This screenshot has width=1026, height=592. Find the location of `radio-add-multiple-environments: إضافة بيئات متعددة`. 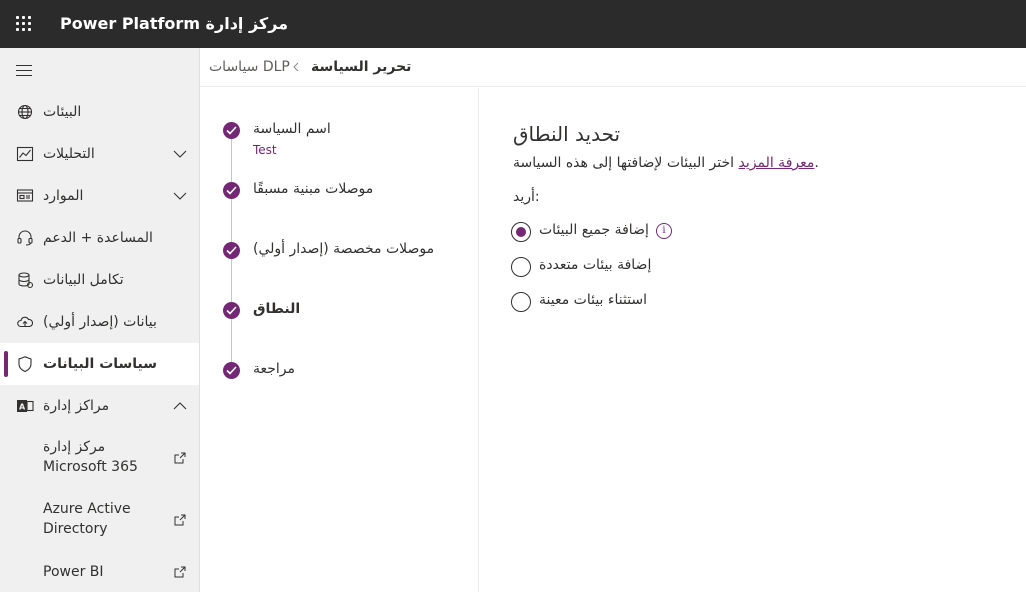

radio-add-multiple-environments: إضافة بيئات متعددة is located at coordinates (631, 267).